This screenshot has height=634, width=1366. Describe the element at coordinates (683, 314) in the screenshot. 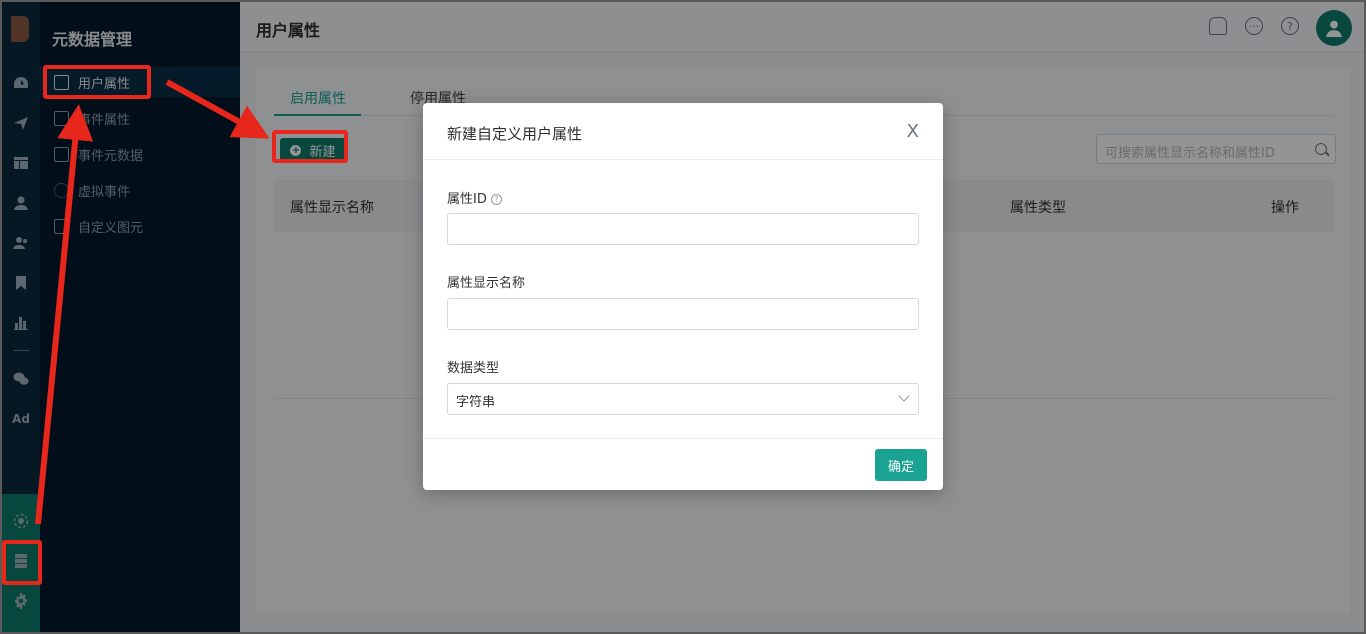

I see `display-name-field` at that location.